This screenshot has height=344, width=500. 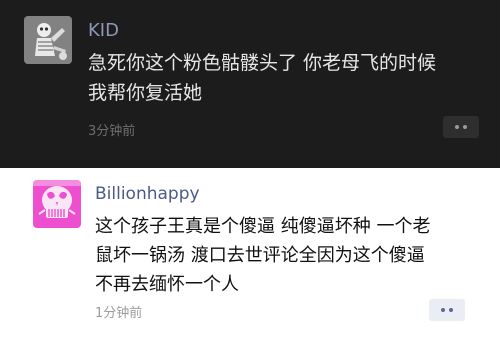 I want to click on comment-content-line: 我帮你复活她, so click(x=145, y=93).